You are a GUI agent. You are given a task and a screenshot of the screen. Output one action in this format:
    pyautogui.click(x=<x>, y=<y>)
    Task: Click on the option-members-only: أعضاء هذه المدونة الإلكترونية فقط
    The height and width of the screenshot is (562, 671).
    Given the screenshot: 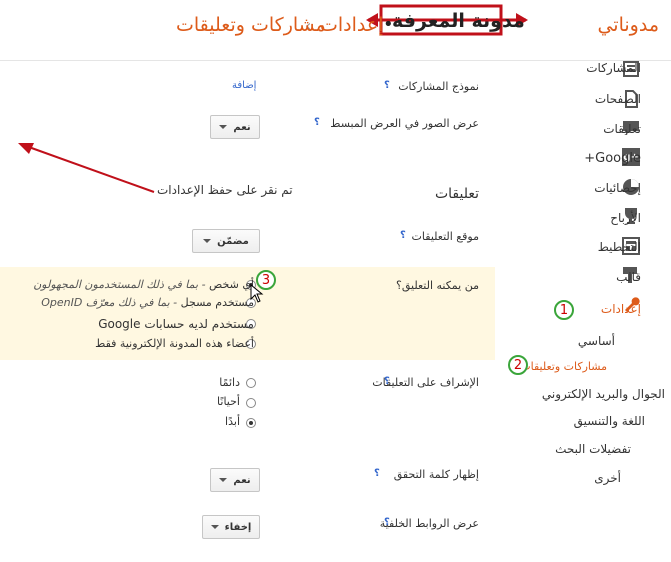 What is the action you would take?
    pyautogui.click(x=174, y=343)
    